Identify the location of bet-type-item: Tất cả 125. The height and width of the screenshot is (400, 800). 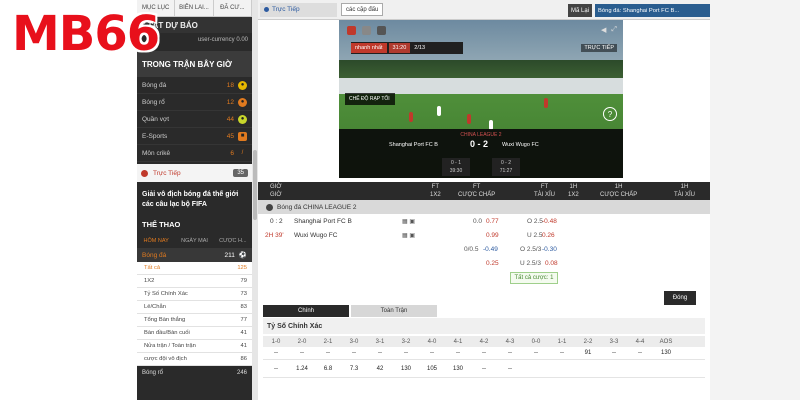
(194, 268).